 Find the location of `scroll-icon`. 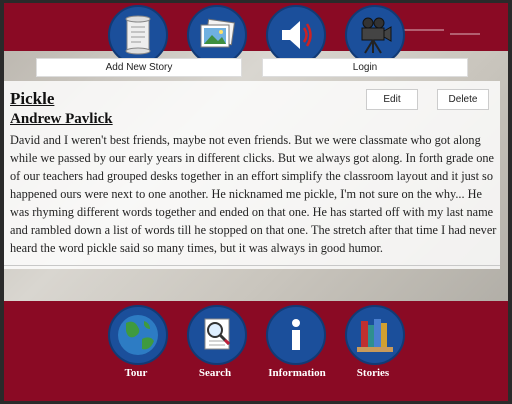

scroll-icon is located at coordinates (138, 35).